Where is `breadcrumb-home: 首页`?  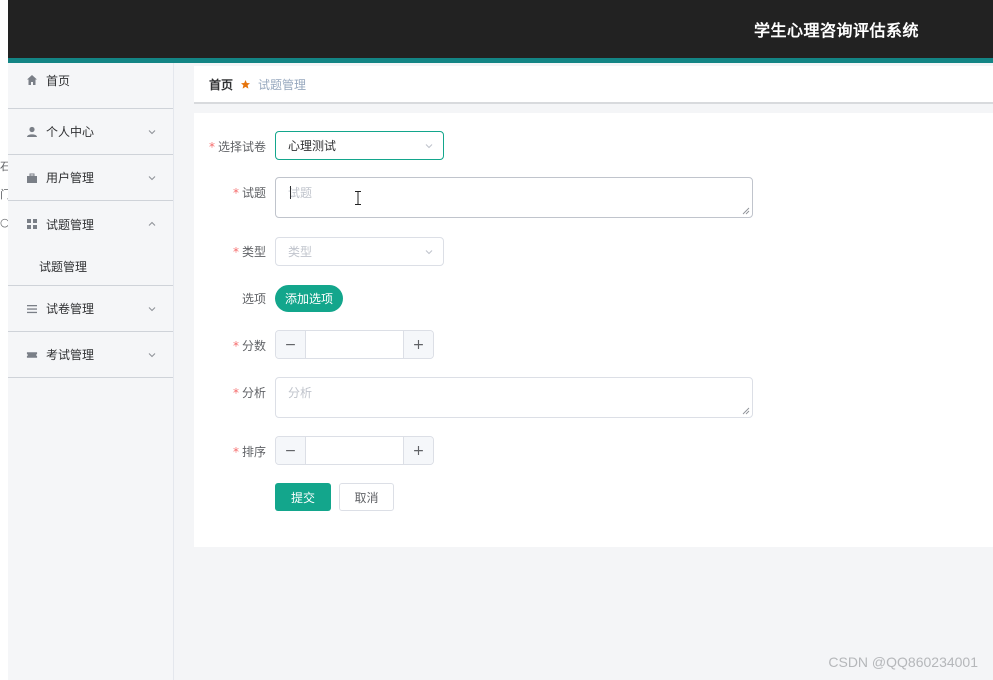 breadcrumb-home: 首页 is located at coordinates (221, 84).